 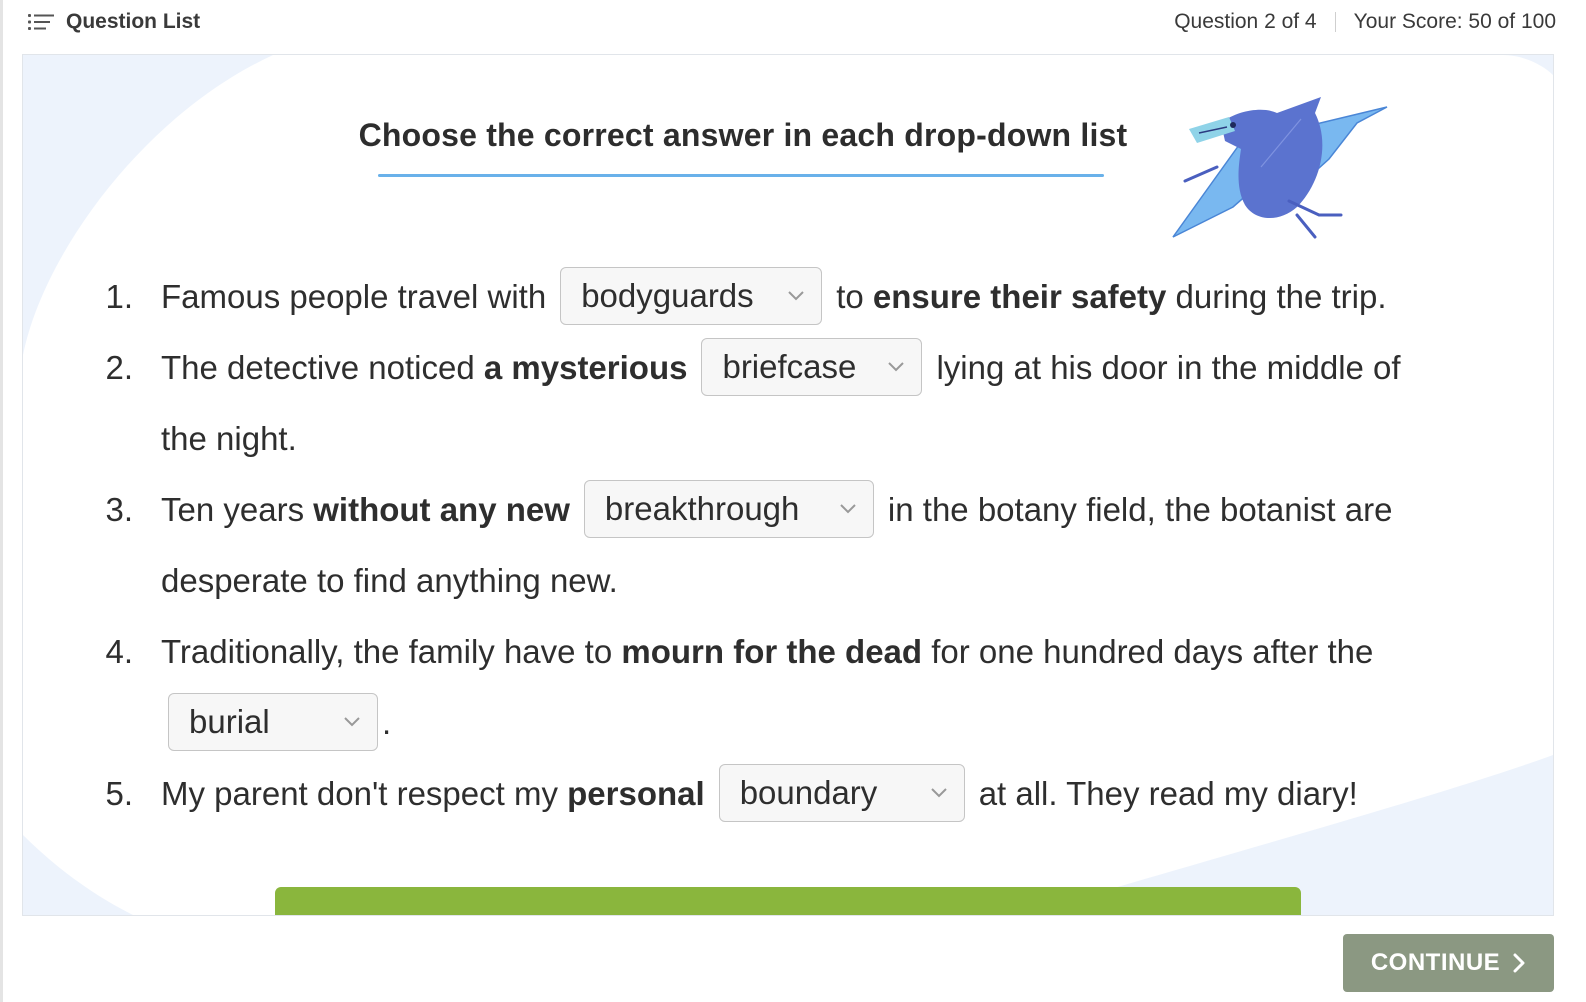 What do you see at coordinates (41, 22) in the screenshot?
I see `list-icon` at bounding box center [41, 22].